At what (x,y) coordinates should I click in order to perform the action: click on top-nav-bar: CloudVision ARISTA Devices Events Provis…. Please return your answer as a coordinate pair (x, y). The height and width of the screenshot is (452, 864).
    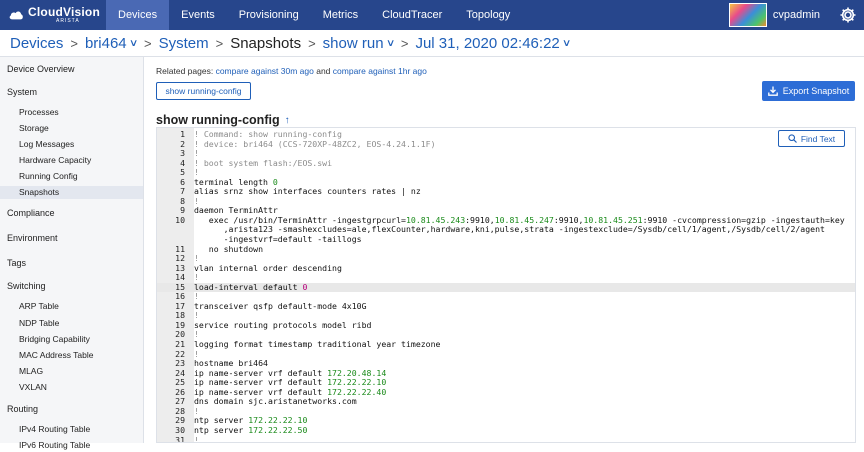
    Looking at the image, I should click on (432, 15).